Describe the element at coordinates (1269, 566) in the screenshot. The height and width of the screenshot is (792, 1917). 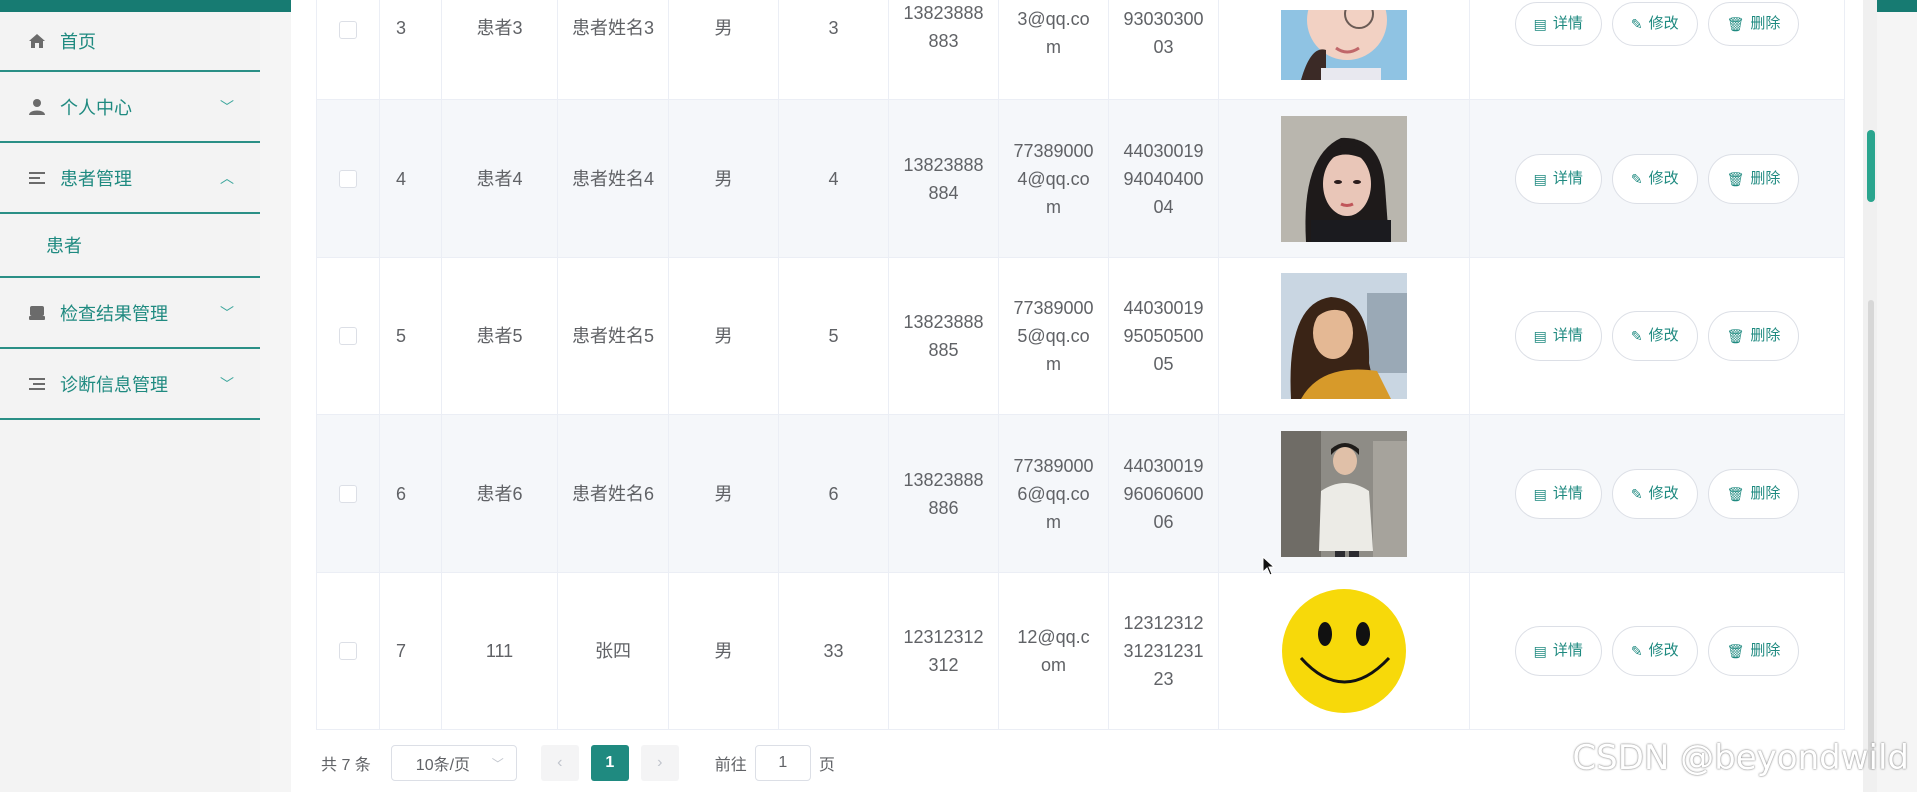
I see `mouse-cursor-icon` at that location.